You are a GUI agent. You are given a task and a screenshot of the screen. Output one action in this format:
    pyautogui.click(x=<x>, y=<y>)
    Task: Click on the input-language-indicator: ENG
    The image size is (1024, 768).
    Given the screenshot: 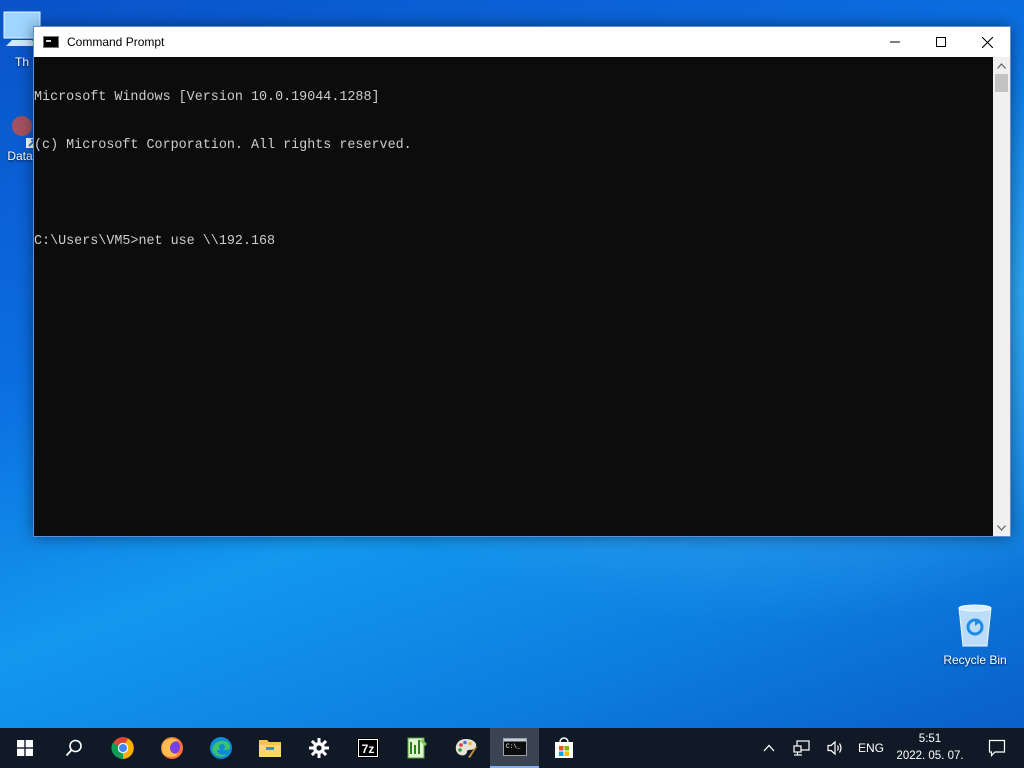 What is the action you would take?
    pyautogui.click(x=871, y=748)
    